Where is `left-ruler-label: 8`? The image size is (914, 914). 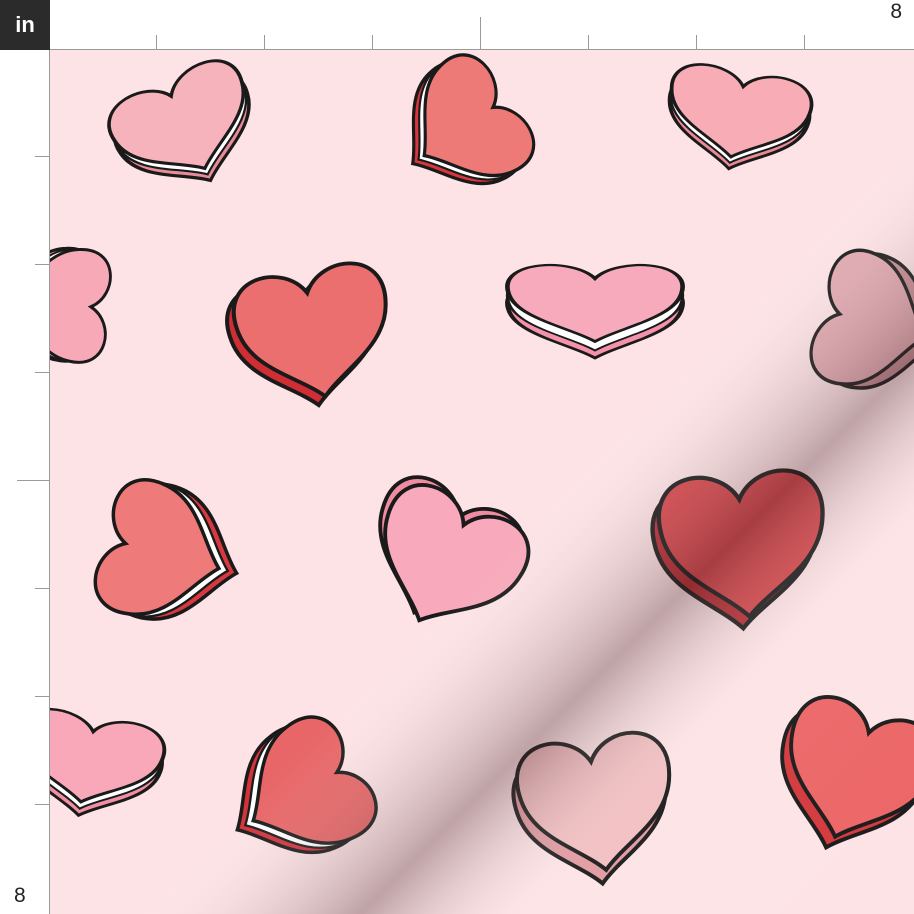
left-ruler-label: 8 is located at coordinates (20, 895).